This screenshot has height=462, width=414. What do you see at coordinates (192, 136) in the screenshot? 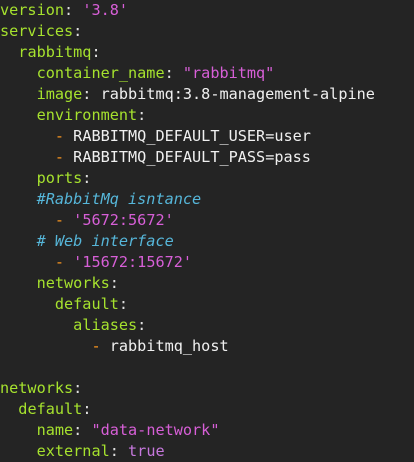
I see `plain-value: RABBITMQ_DEFAULT_USER=user` at bounding box center [192, 136].